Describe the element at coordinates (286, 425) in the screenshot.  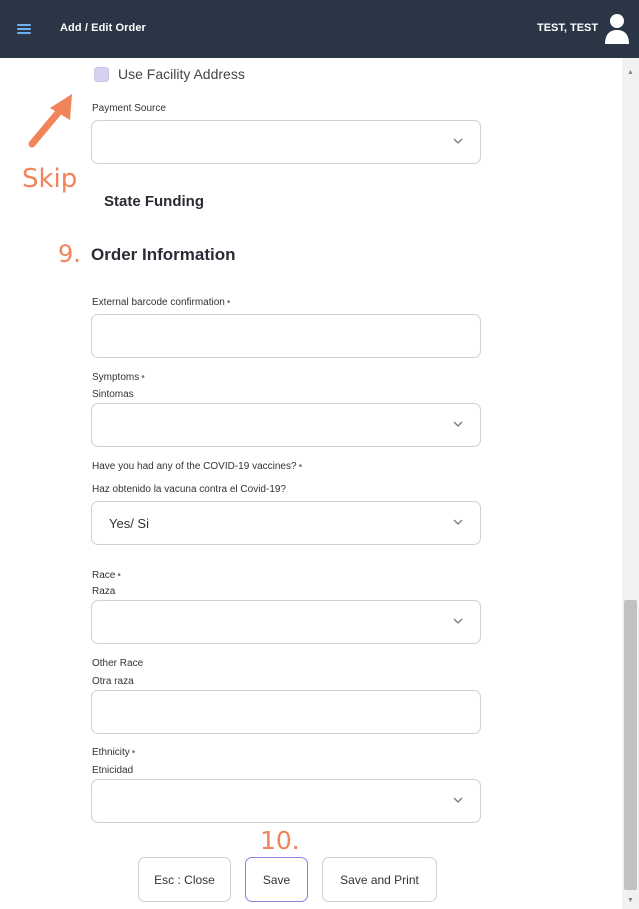
I see `symptoms-select` at that location.